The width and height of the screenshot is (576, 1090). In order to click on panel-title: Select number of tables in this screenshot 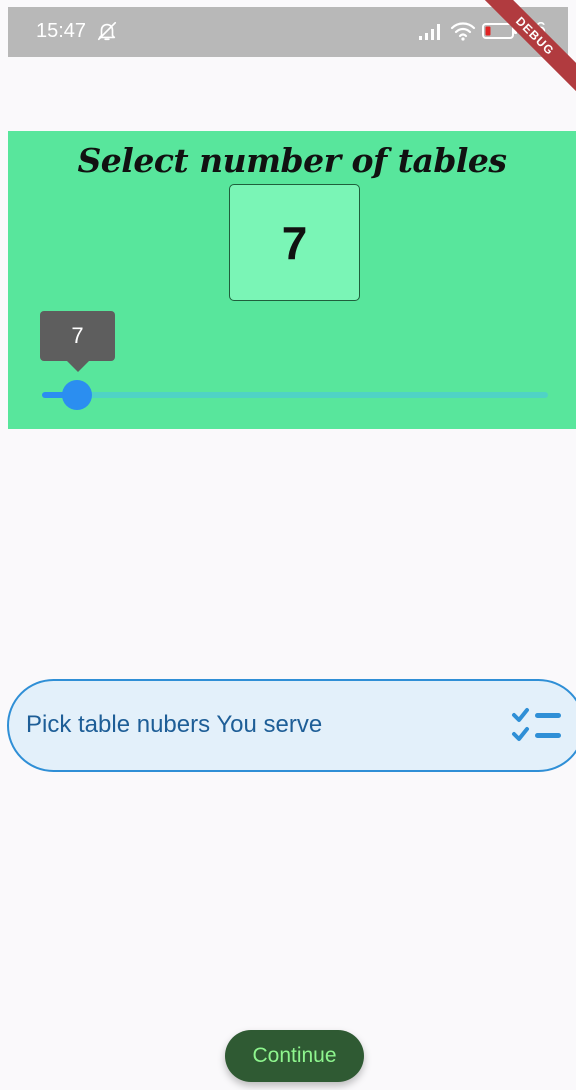, I will do `click(292, 160)`.